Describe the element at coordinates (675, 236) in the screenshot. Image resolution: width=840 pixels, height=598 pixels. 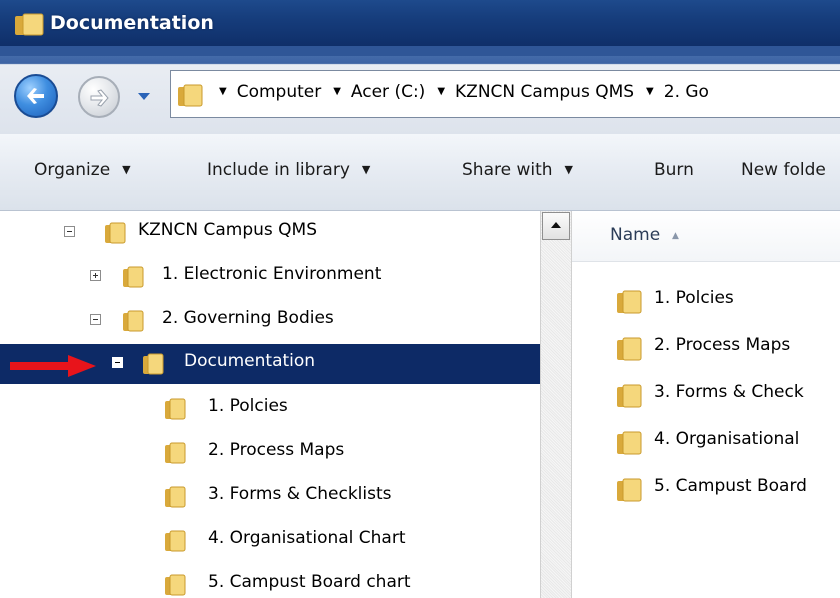
I see `sort-ascending-icon: ▲` at that location.